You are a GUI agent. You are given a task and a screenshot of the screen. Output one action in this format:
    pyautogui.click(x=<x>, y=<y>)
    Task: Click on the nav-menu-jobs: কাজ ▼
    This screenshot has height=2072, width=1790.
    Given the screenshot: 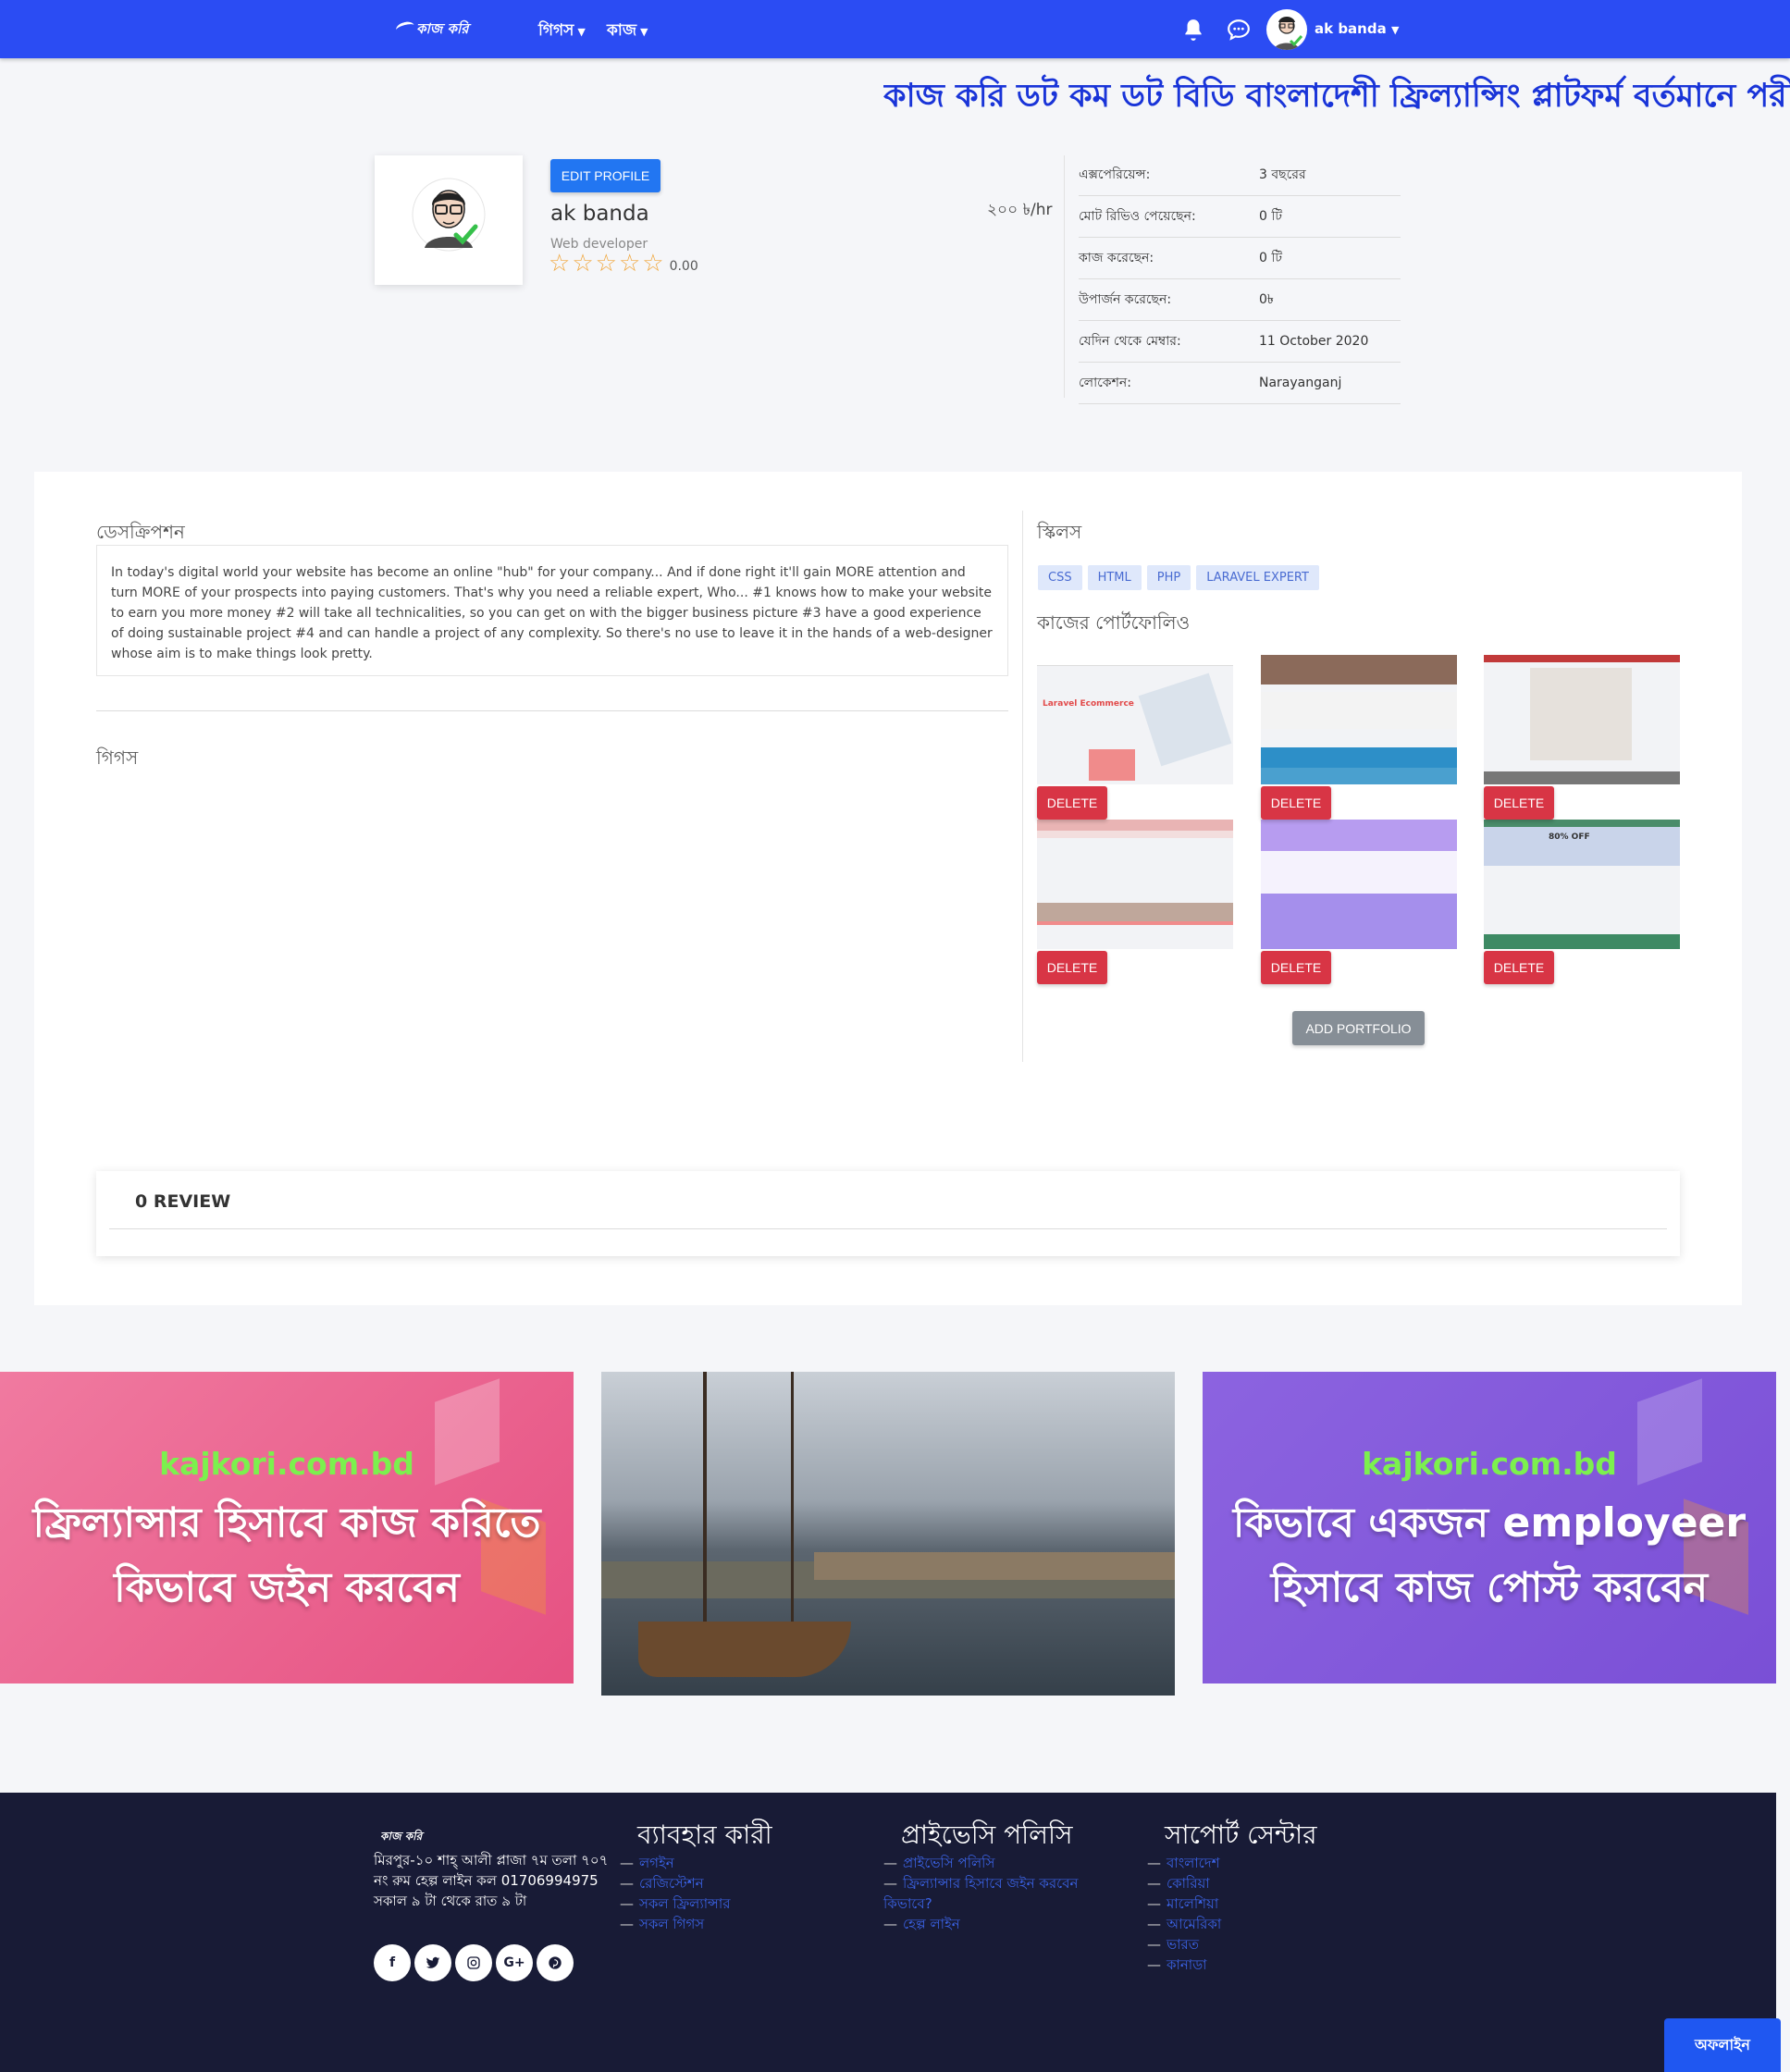 What is the action you would take?
    pyautogui.click(x=628, y=31)
    